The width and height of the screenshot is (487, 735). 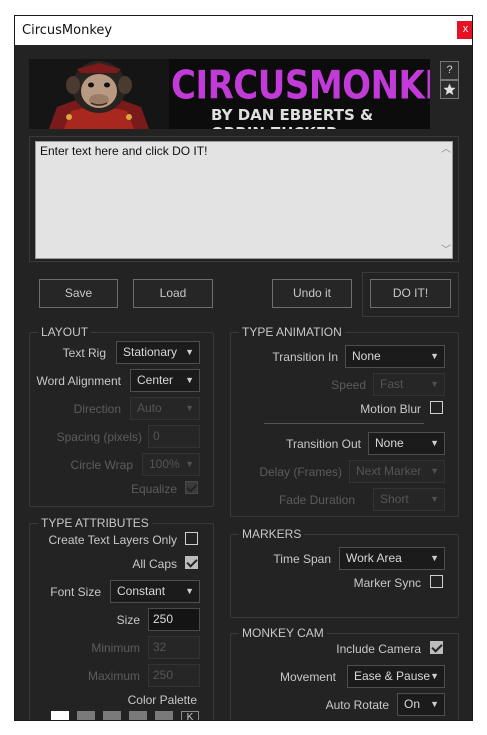 I want to click on all-caps-checkbox, so click(x=191, y=562).